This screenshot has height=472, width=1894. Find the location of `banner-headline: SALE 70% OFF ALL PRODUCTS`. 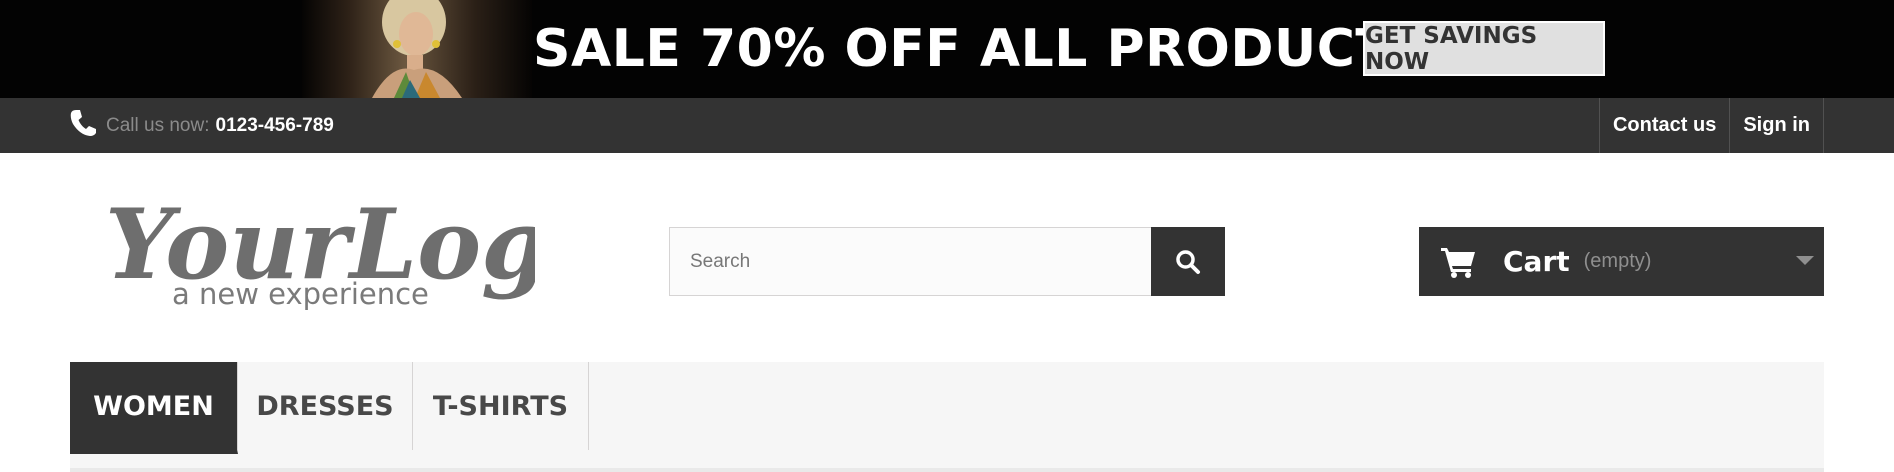

banner-headline: SALE 70% OFF ALL PRODUCTS is located at coordinates (981, 49).